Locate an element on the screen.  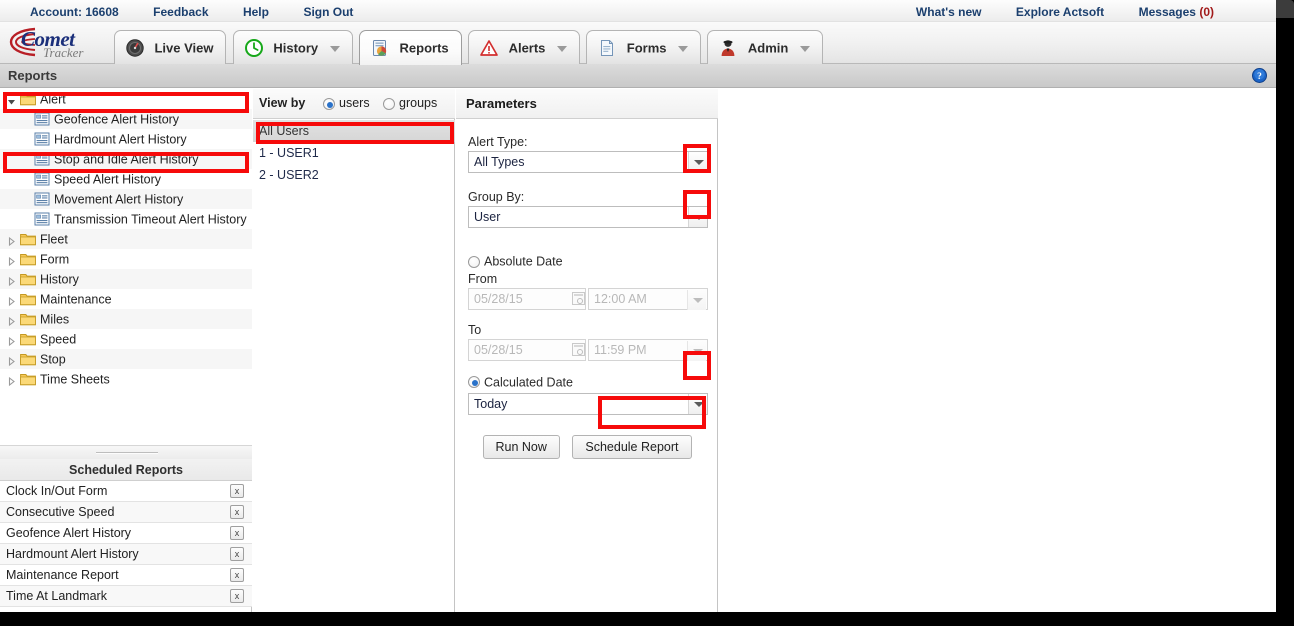
comet-tracker-logo: Comet Tracker is located at coordinates (59, 43).